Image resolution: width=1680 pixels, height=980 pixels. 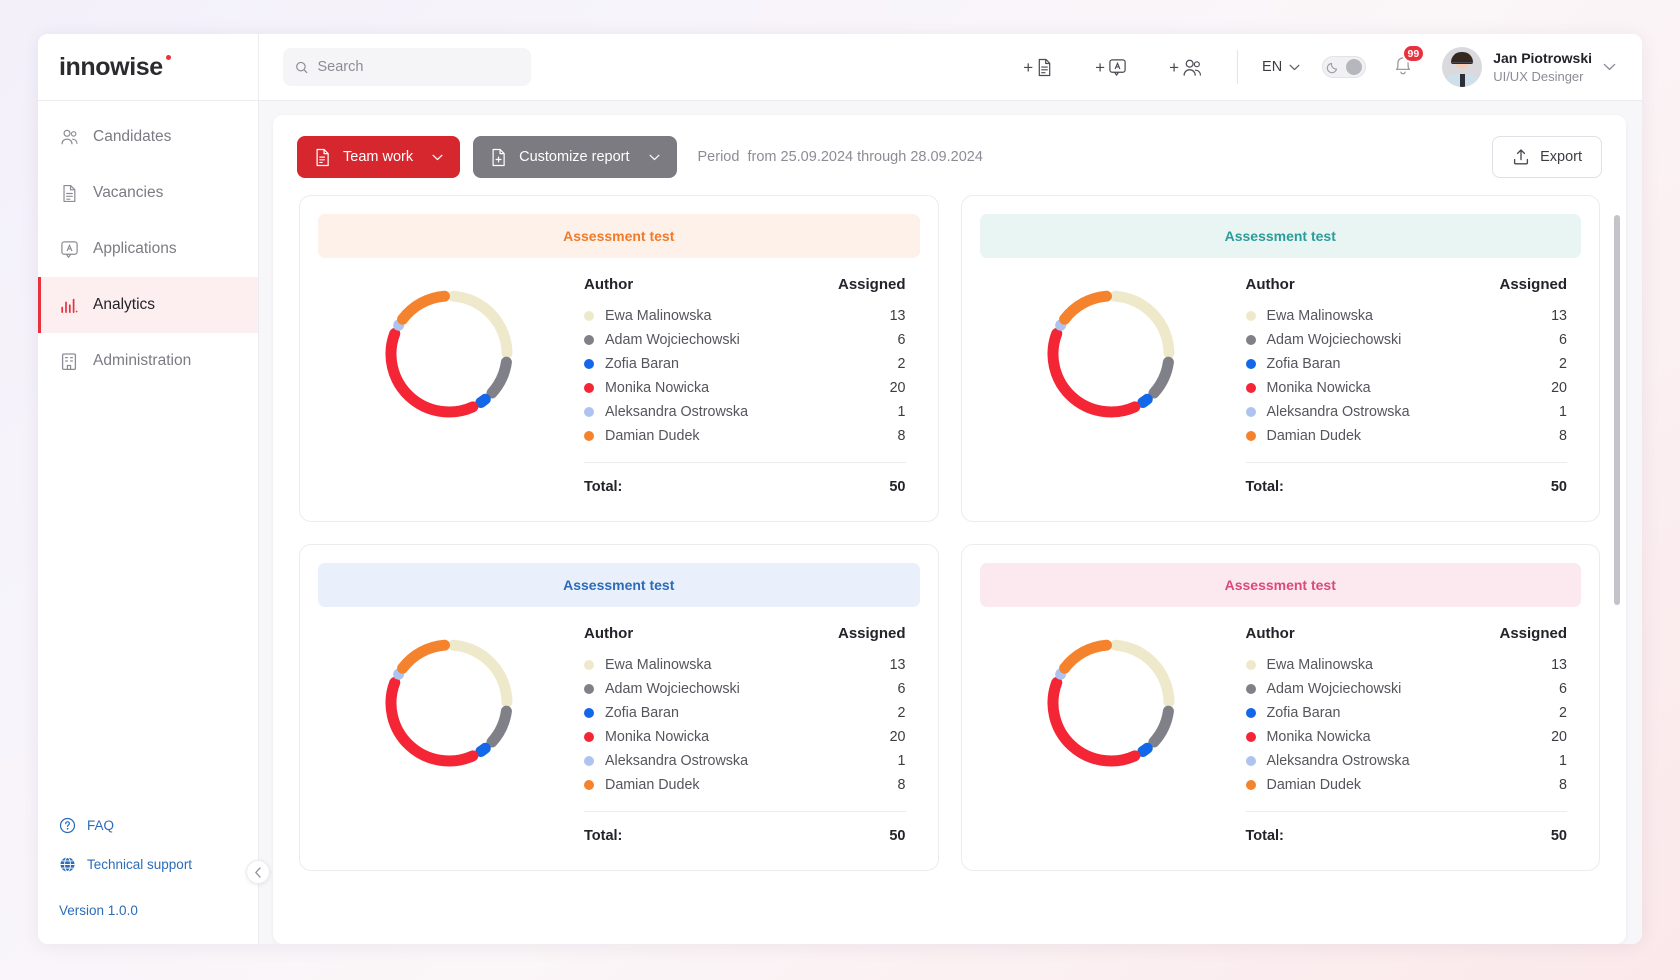 What do you see at coordinates (258, 872) in the screenshot?
I see `sidebar-collapse-button` at bounding box center [258, 872].